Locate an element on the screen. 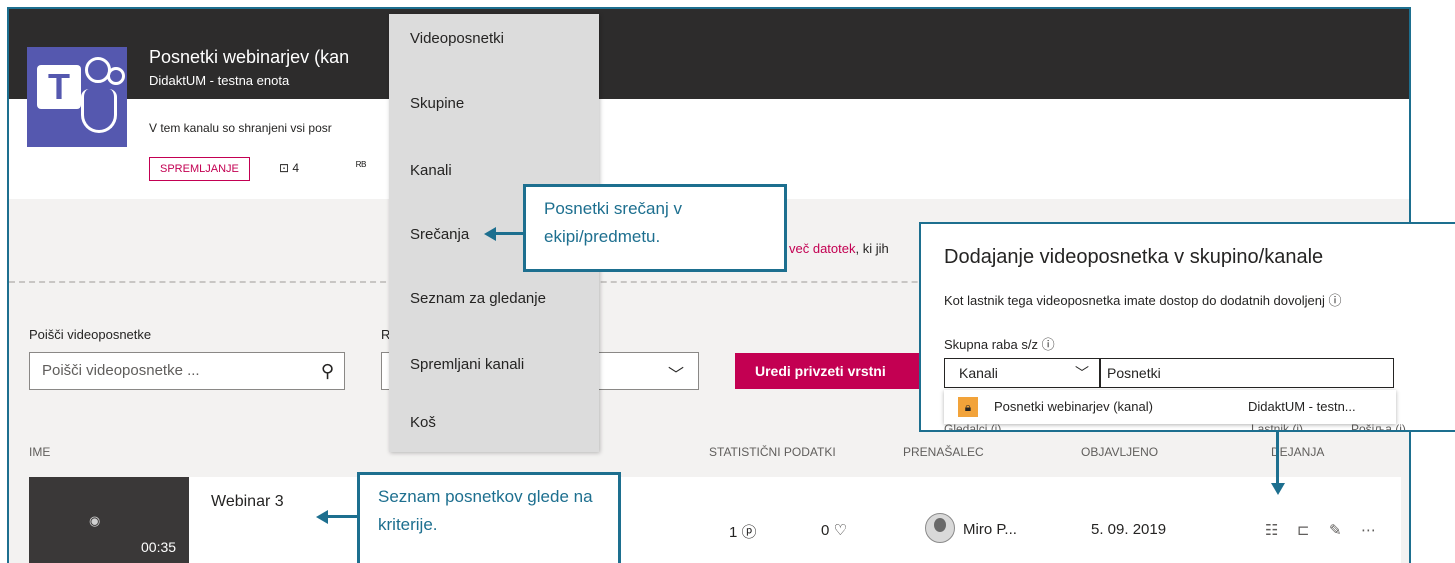 The image size is (1455, 563). video-count: ⊡ 4 is located at coordinates (289, 168).